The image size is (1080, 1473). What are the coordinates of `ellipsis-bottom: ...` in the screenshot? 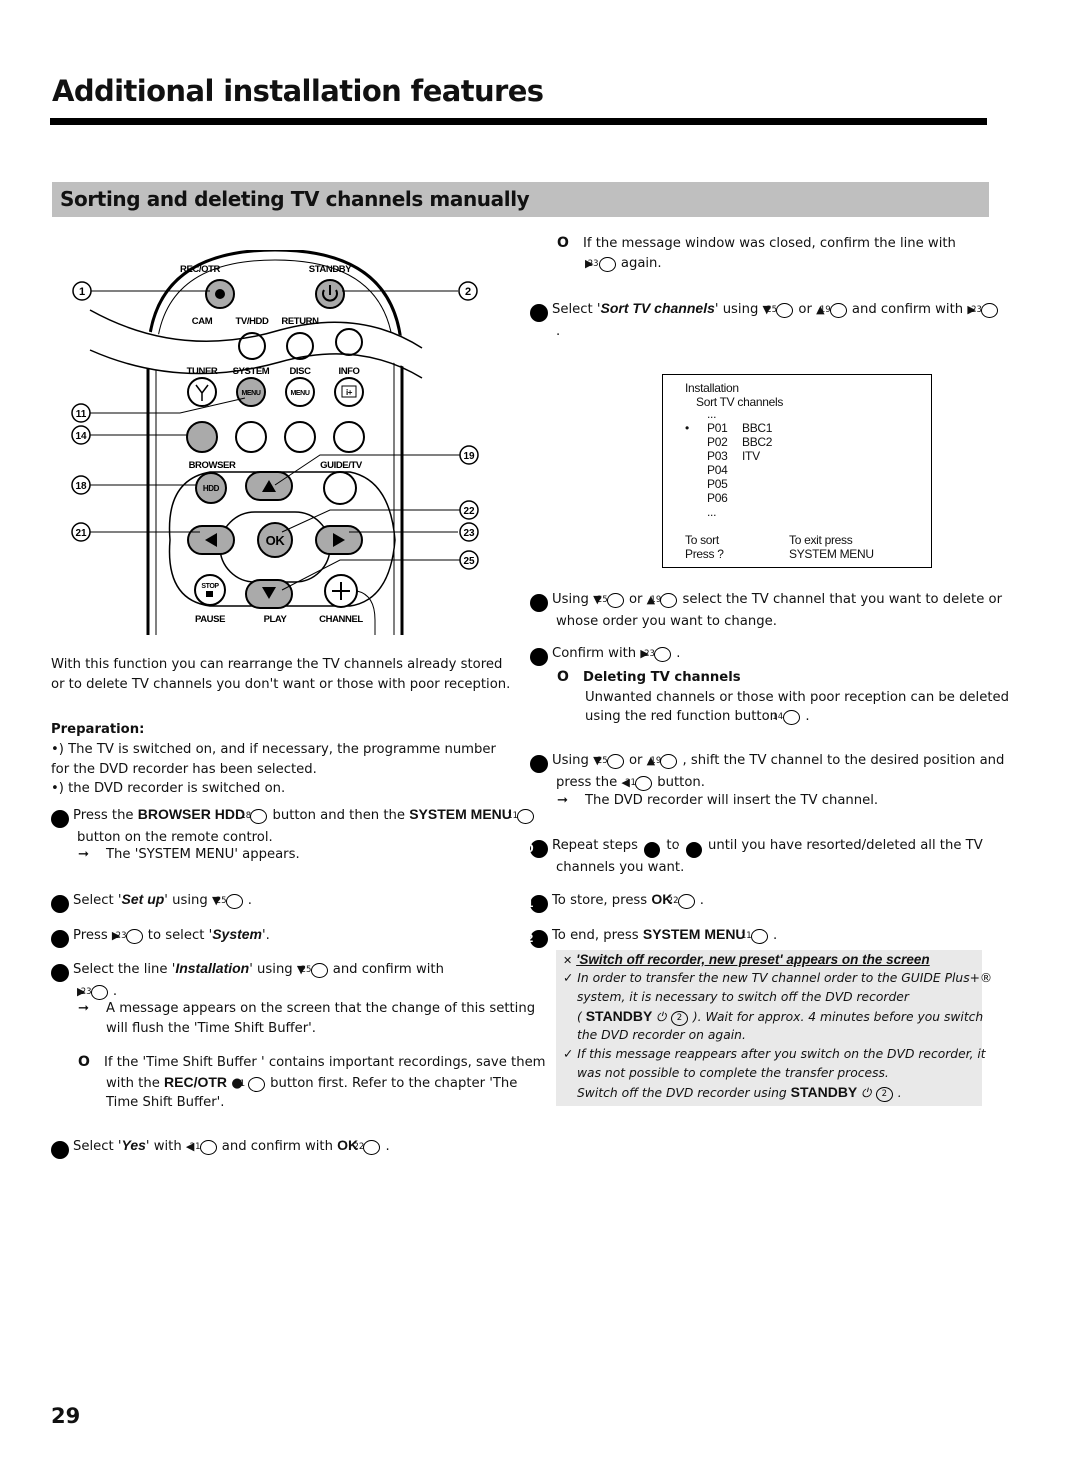 It's located at (712, 512).